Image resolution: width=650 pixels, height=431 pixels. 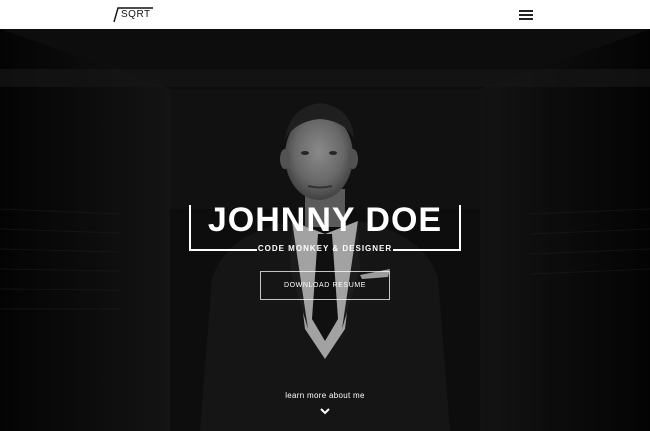 I want to click on hero-title: JOHNNY DOE, so click(x=325, y=220).